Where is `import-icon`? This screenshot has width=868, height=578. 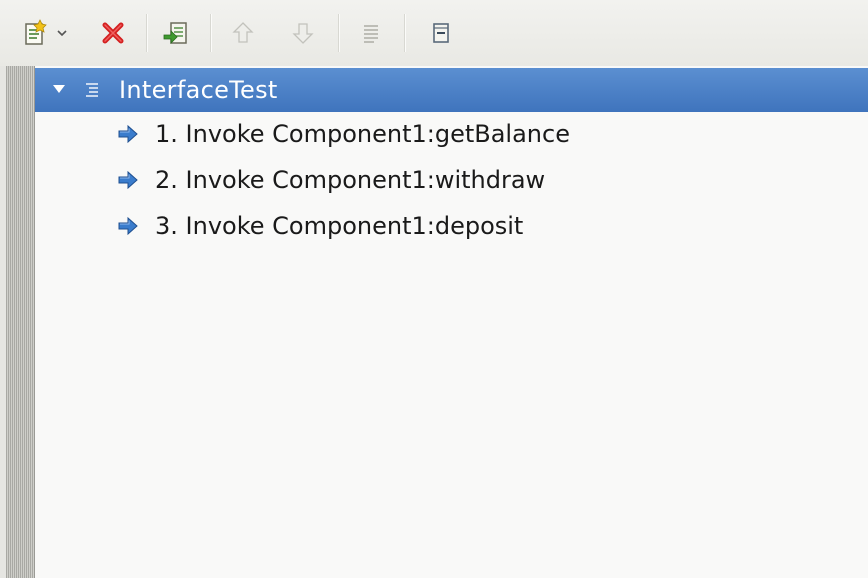
import-icon is located at coordinates (175, 33).